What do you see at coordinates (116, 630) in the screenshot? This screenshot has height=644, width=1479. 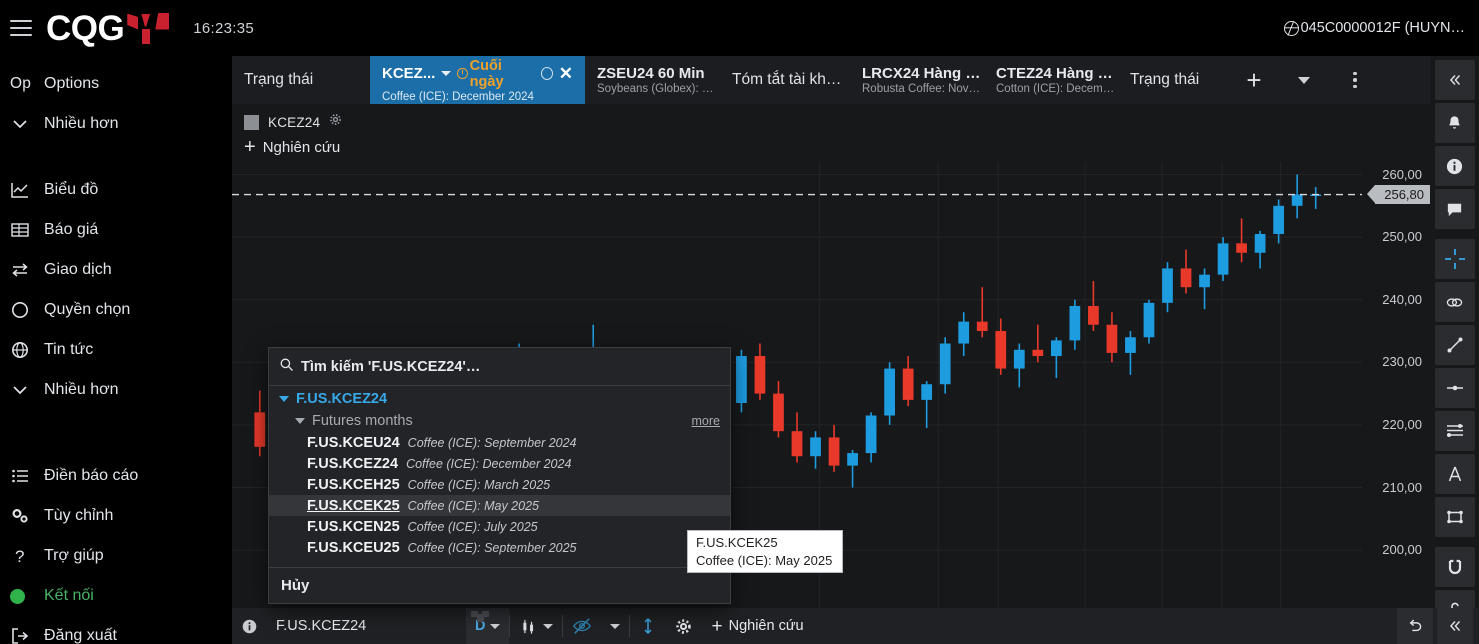 I see `sidebar-item-logout: Đăng xuất` at bounding box center [116, 630].